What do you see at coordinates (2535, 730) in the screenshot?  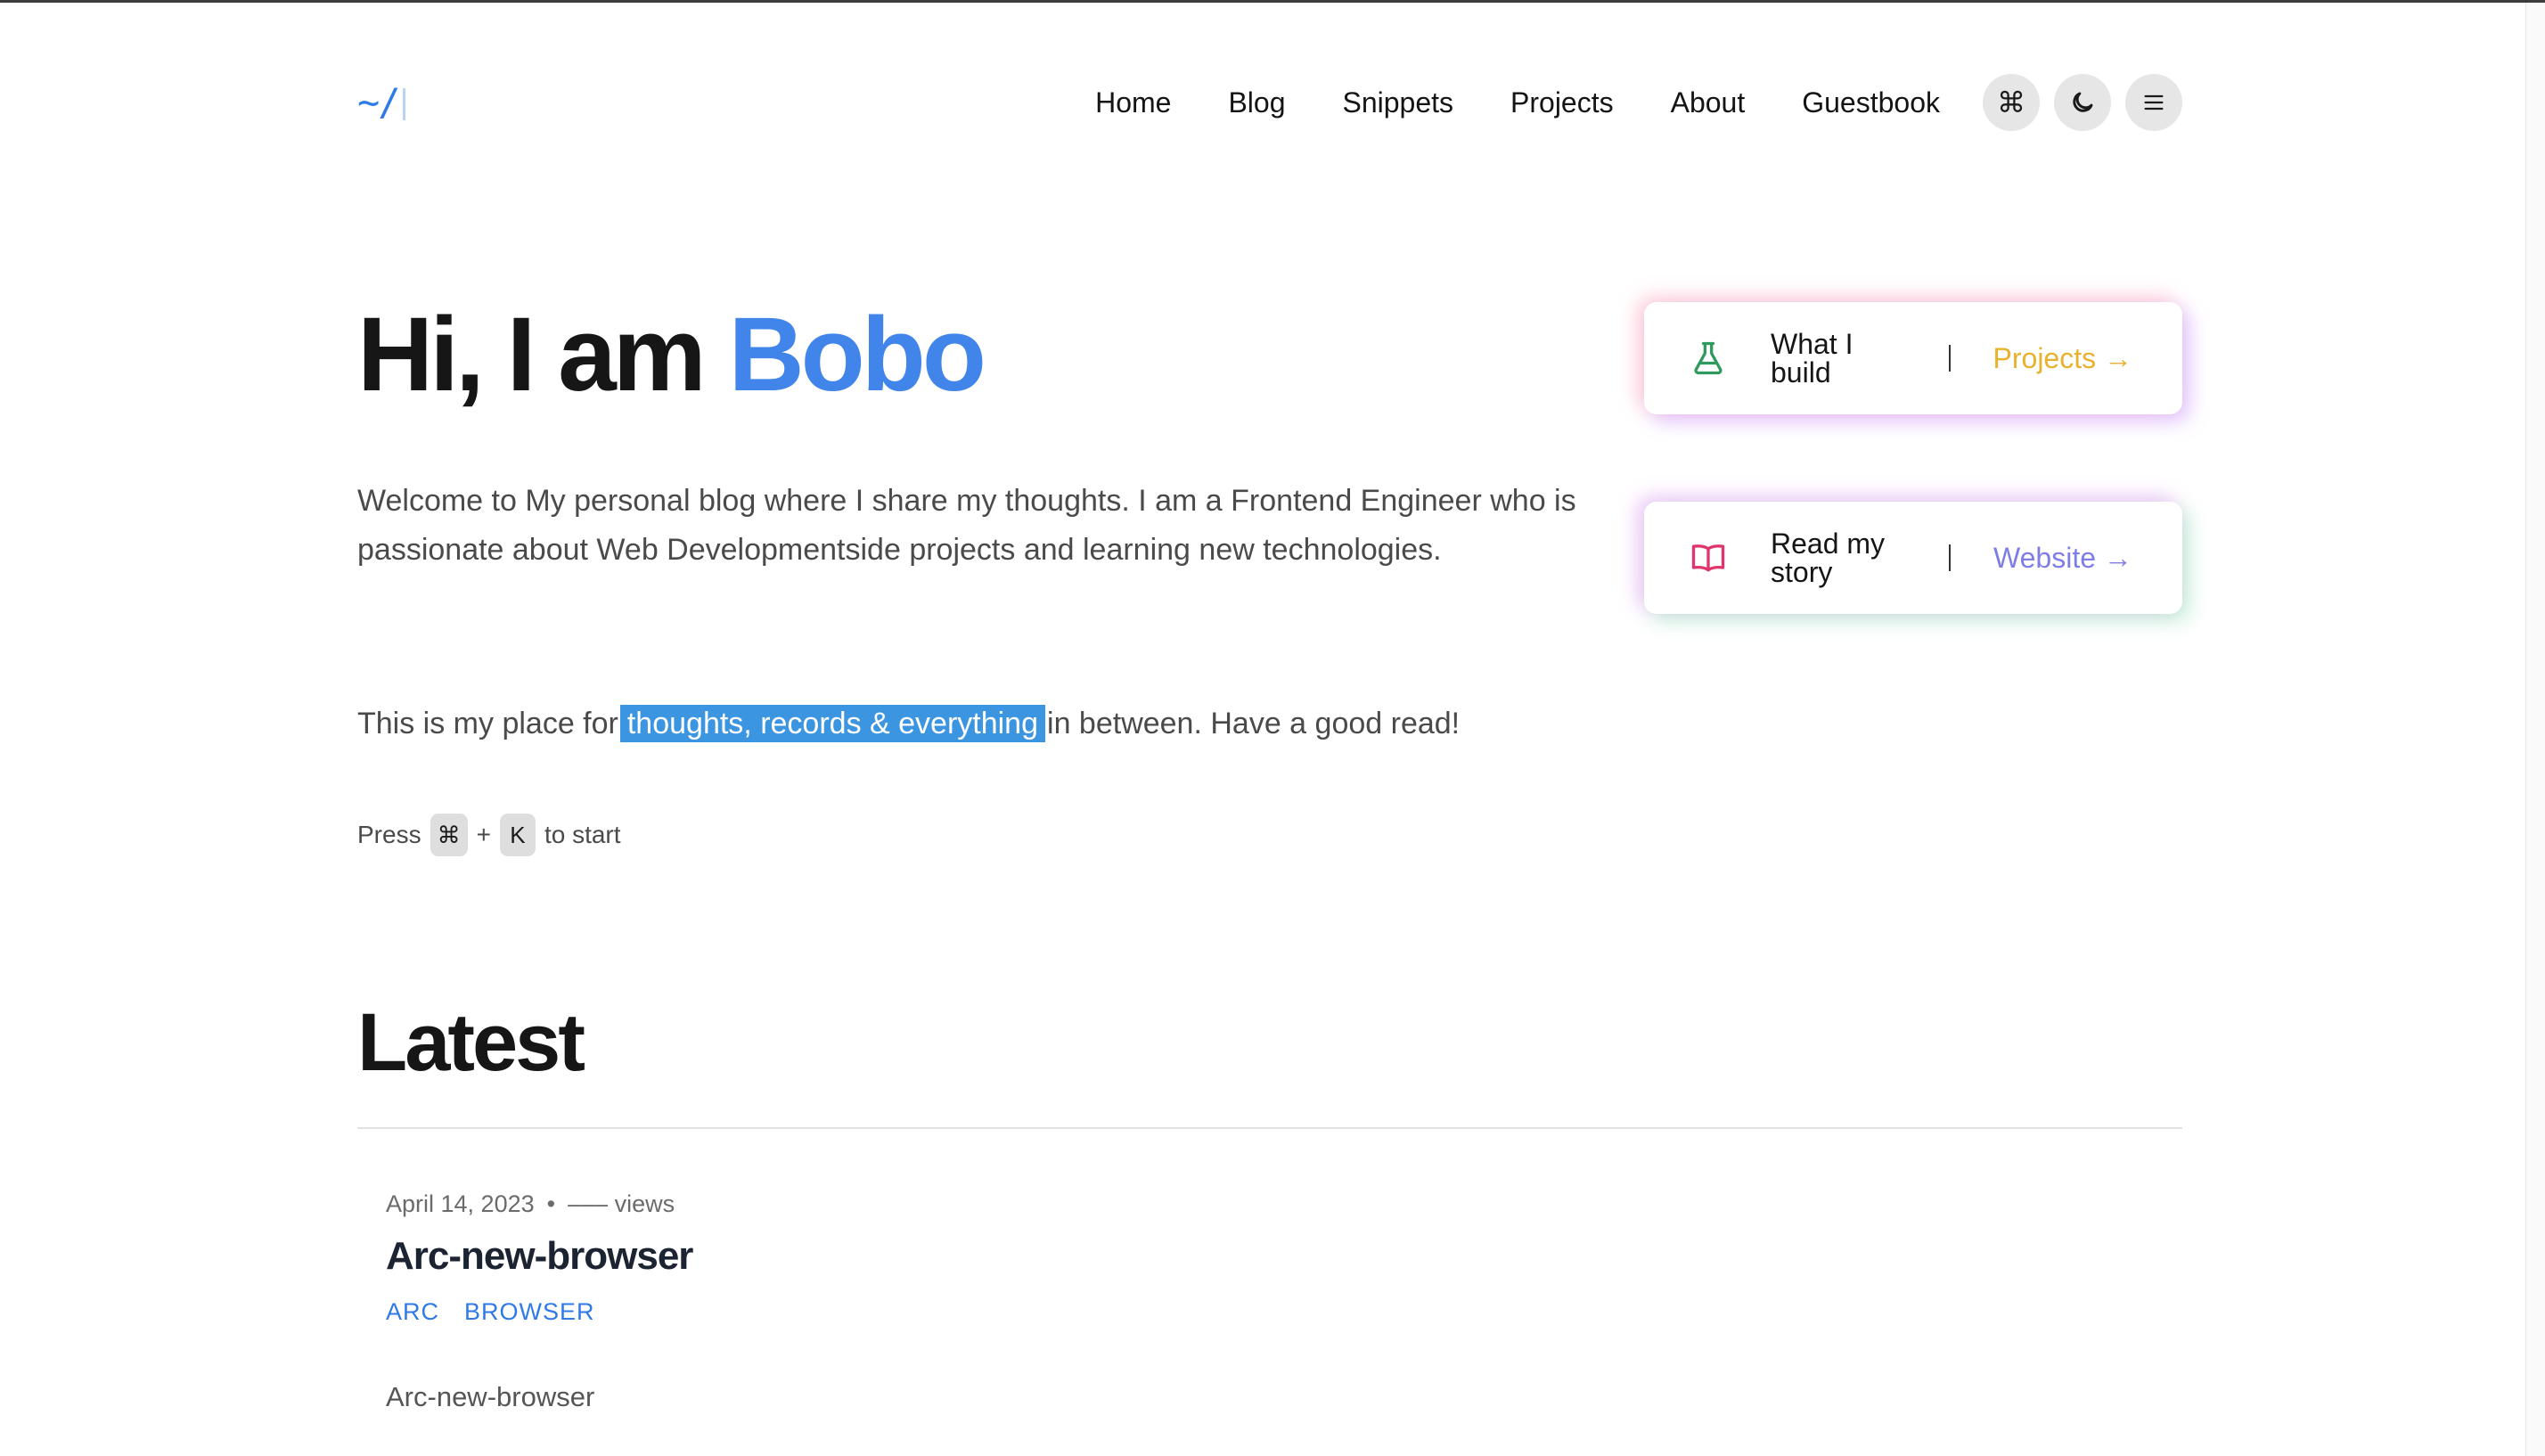 I see `scrollbar` at bounding box center [2535, 730].